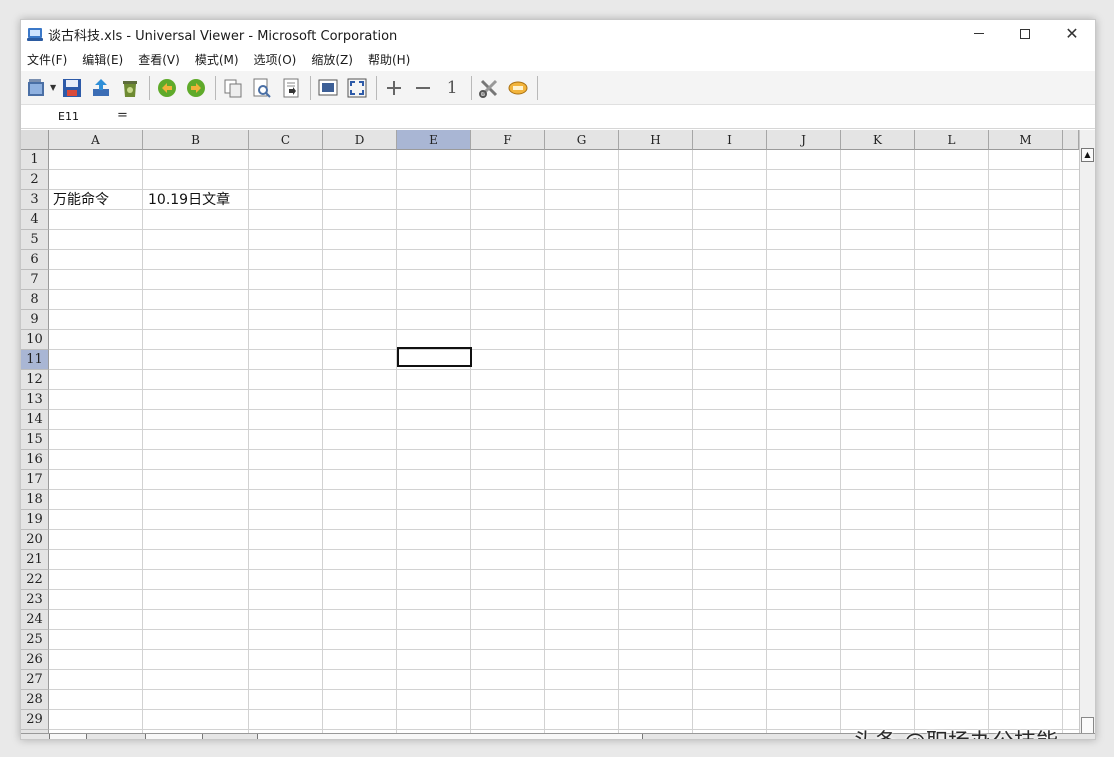 The width and height of the screenshot is (1114, 757). I want to click on save-button, so click(72, 88).